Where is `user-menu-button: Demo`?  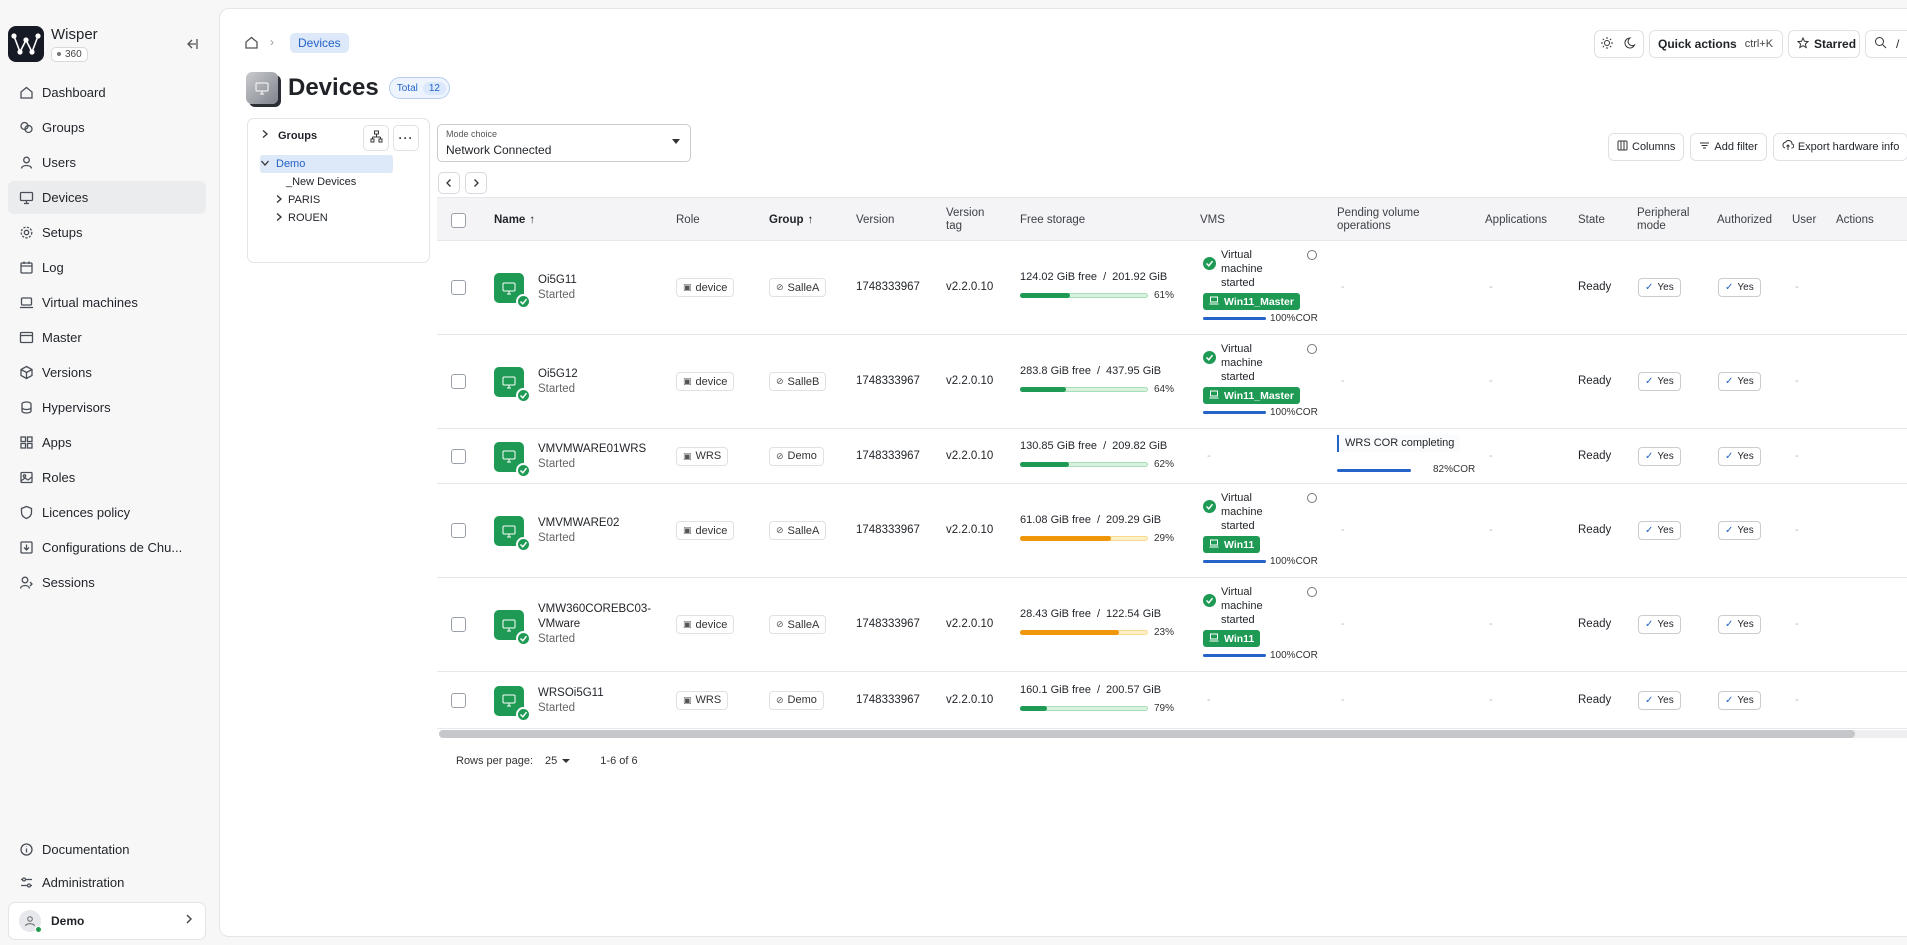 user-menu-button: Demo is located at coordinates (107, 921).